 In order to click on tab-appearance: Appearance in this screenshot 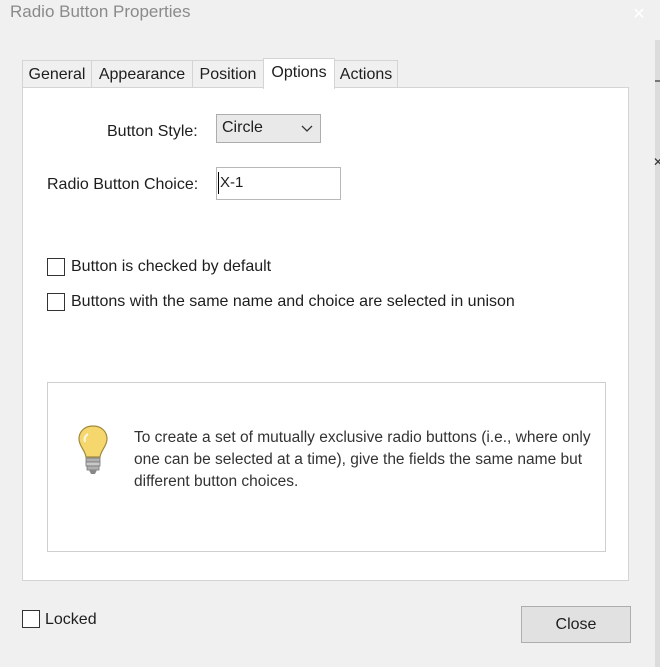, I will do `click(142, 74)`.